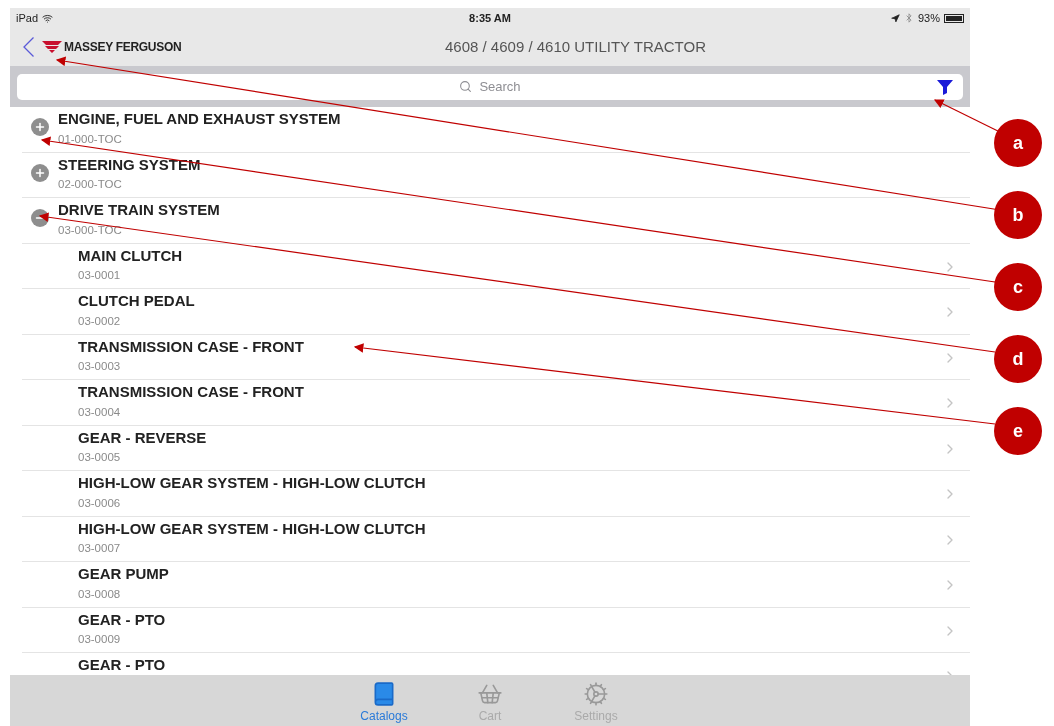 This screenshot has height=726, width=1054. I want to click on filter-icon, so click(945, 86).